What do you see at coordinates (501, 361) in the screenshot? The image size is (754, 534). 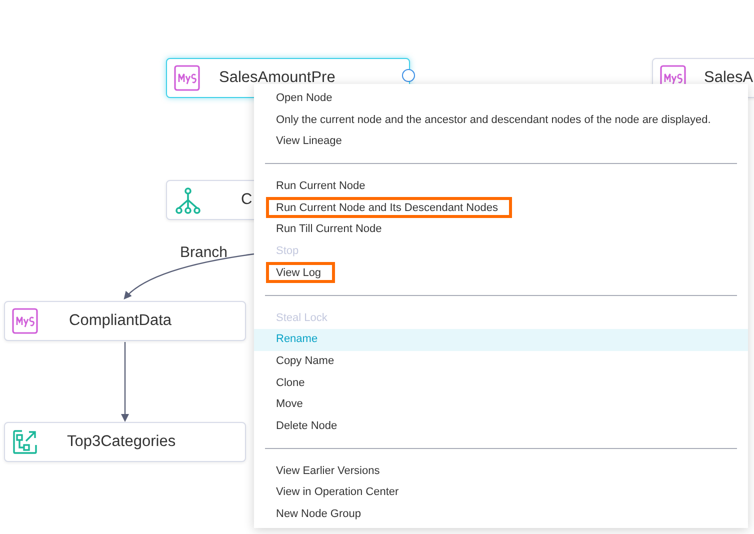 I see `menu-item: Copy Name` at bounding box center [501, 361].